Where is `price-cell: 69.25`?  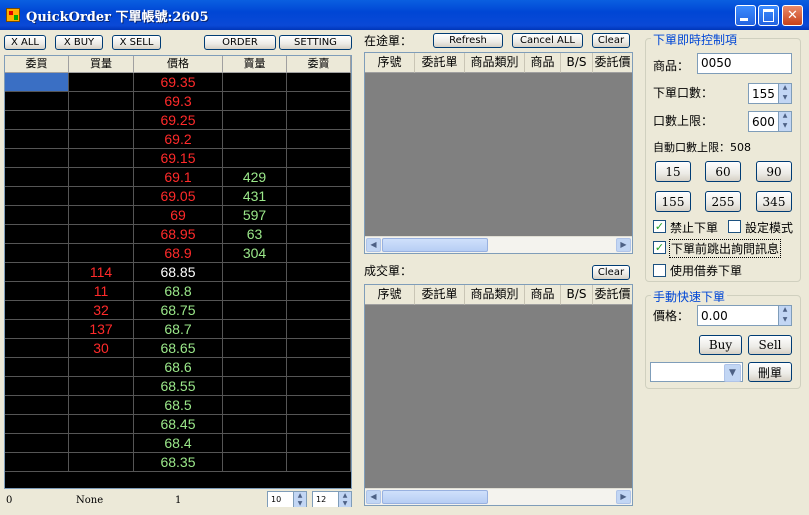 price-cell: 69.25 is located at coordinates (178, 120).